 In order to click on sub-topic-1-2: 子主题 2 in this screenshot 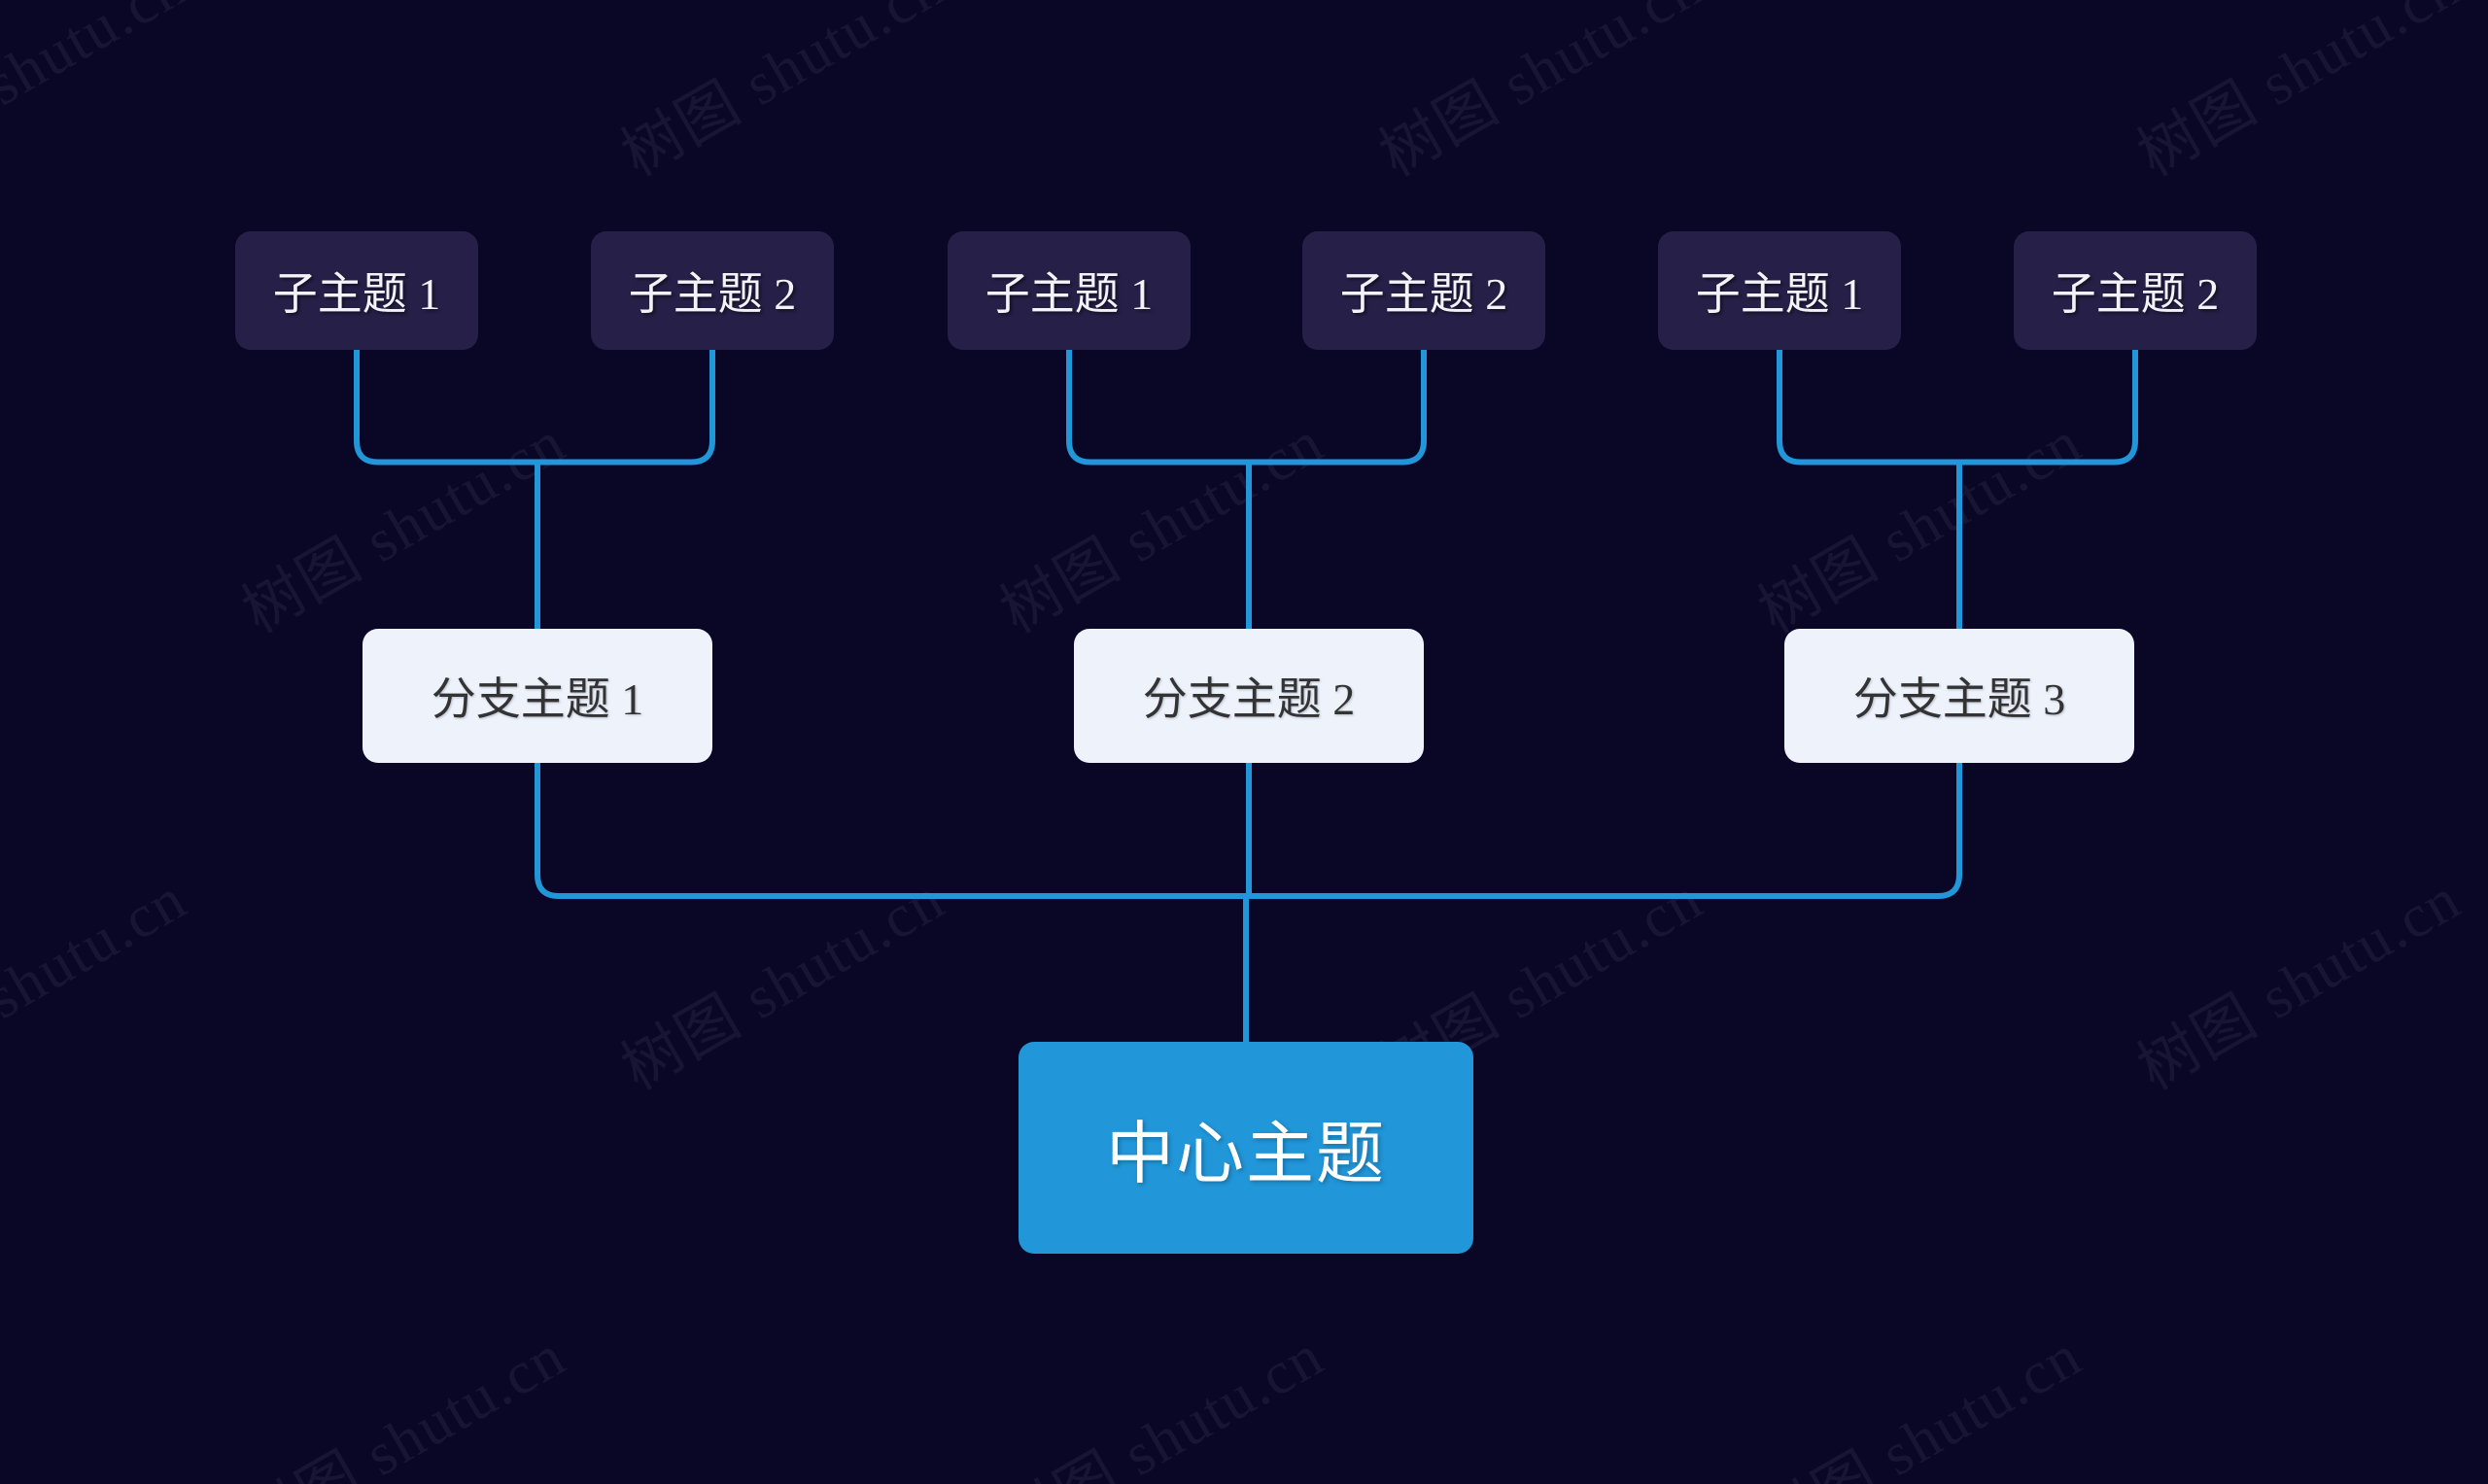, I will do `click(712, 290)`.